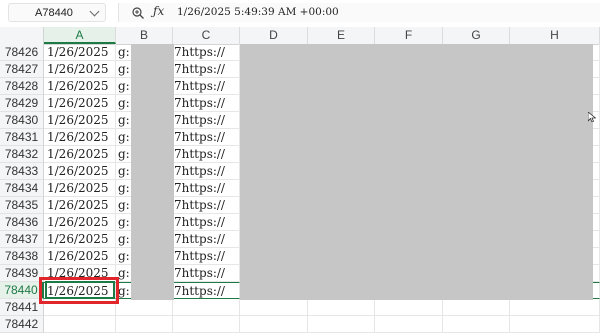 The width and height of the screenshot is (600, 333). Describe the element at coordinates (206, 35) in the screenshot. I see `column-header-c: C` at that location.